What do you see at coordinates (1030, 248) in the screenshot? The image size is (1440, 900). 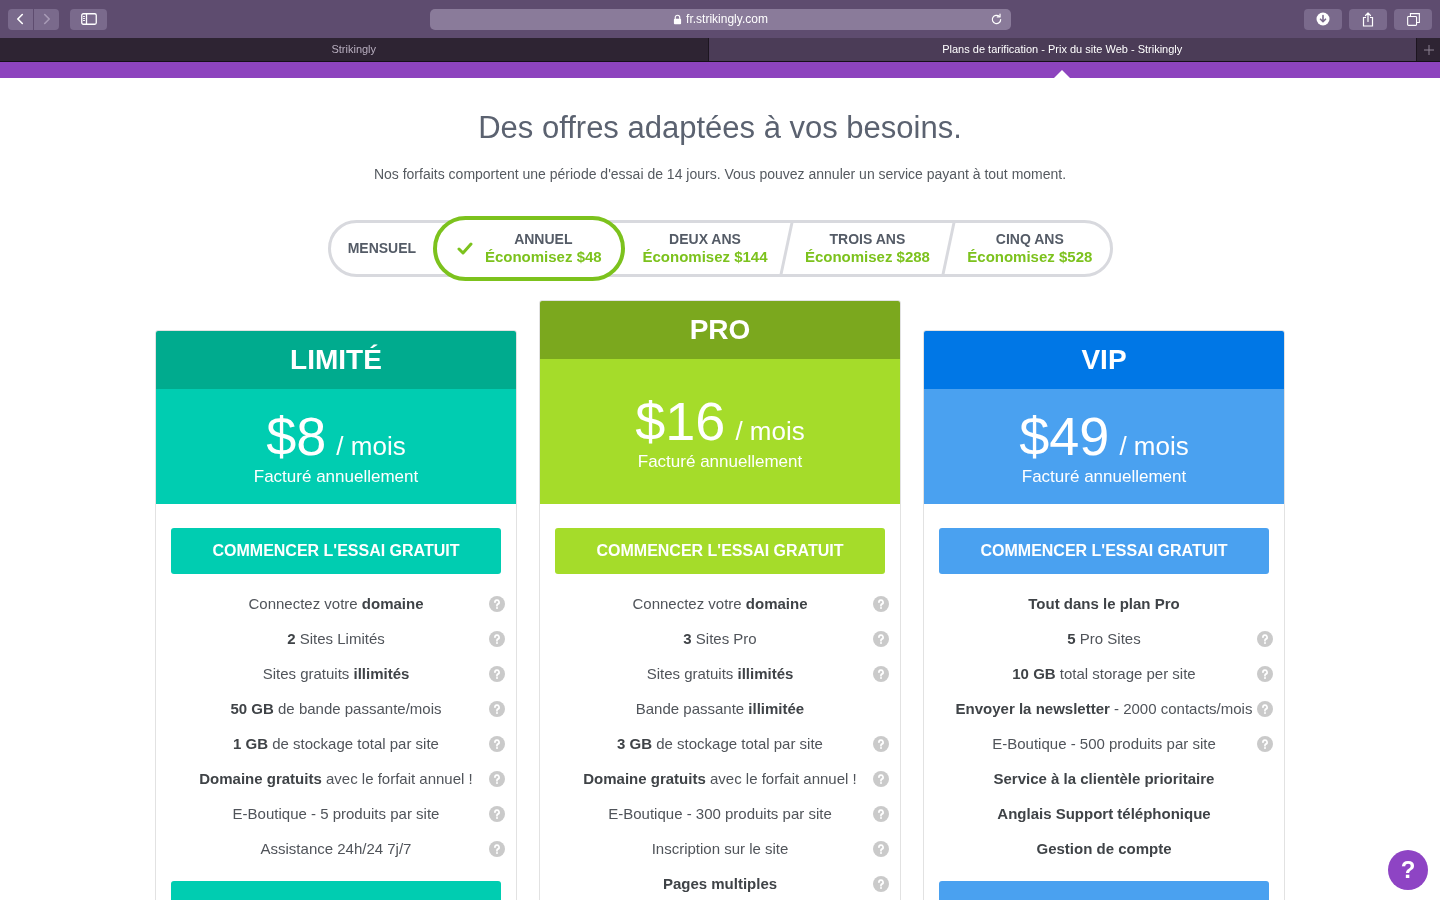 I see `billing-period-tab: CINQ ANS Économisez $528` at bounding box center [1030, 248].